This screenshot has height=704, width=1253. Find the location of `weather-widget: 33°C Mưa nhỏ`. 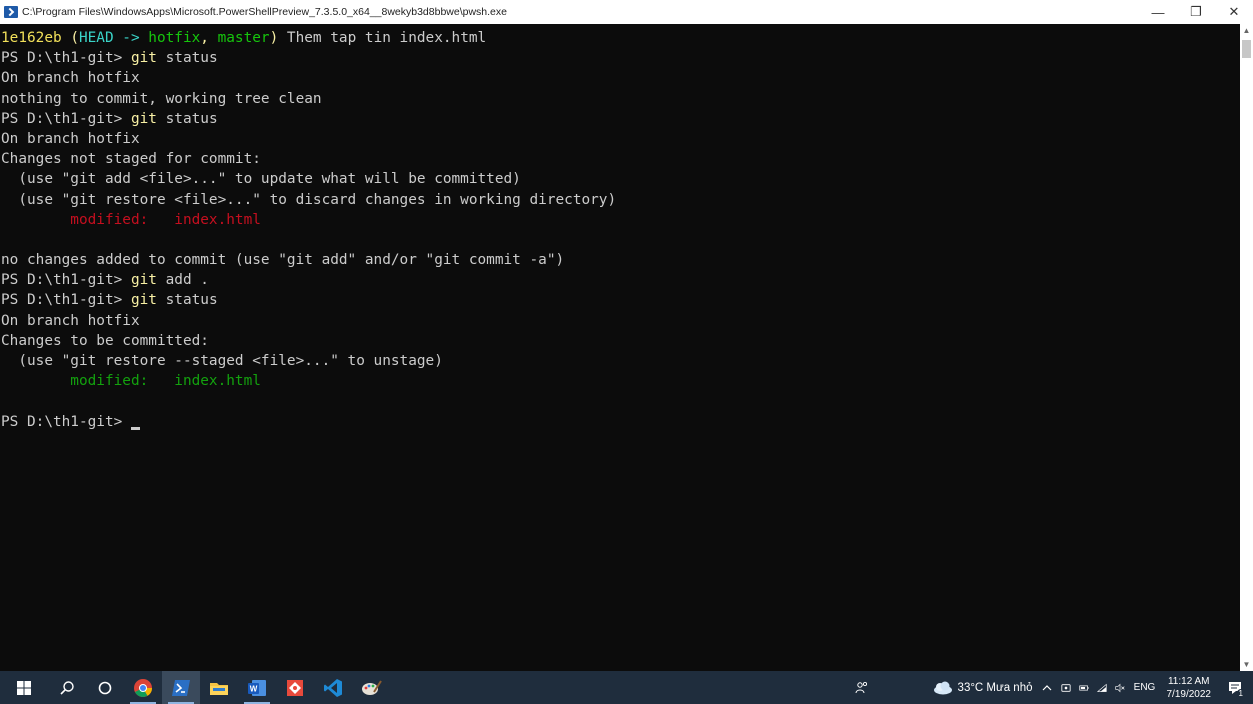

weather-widget: 33°C Mưa nhỏ is located at coordinates (983, 687).